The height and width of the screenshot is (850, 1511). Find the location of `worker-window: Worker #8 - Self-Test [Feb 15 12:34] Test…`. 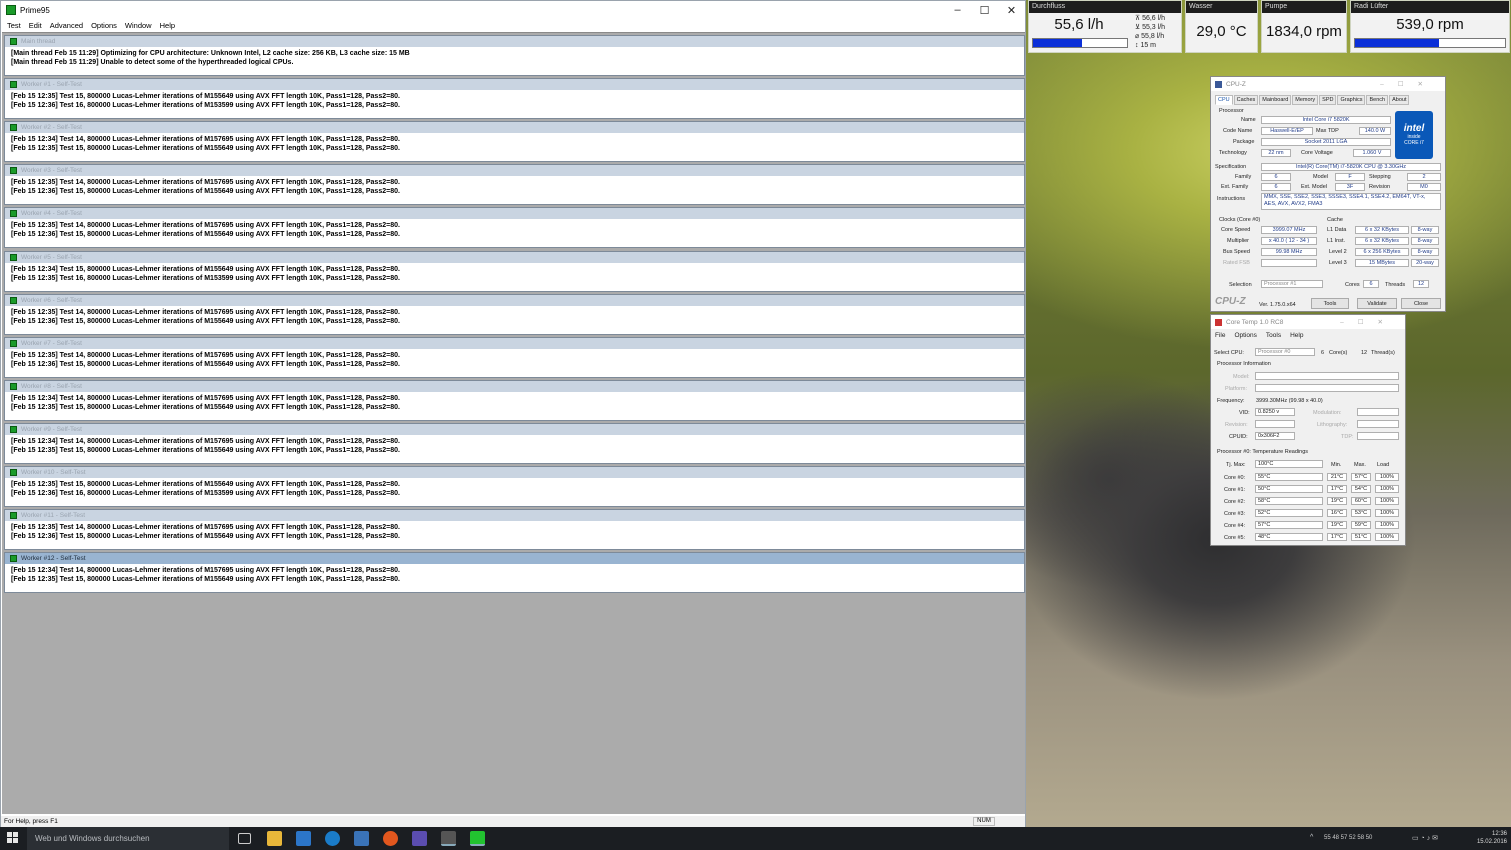

worker-window: Worker #8 - Self-Test [Feb 15 12:34] Test… is located at coordinates (514, 400).